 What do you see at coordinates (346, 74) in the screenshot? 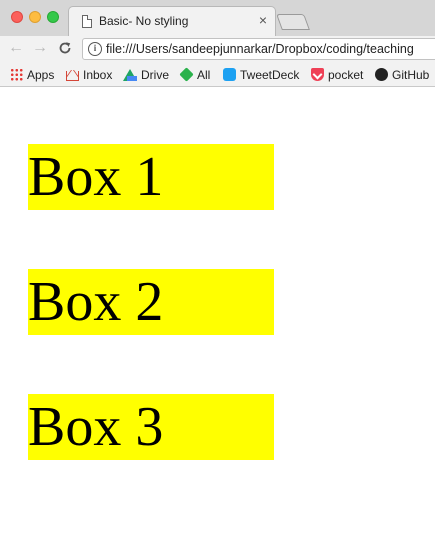
I see `bookmark-label: pocket` at bounding box center [346, 74].